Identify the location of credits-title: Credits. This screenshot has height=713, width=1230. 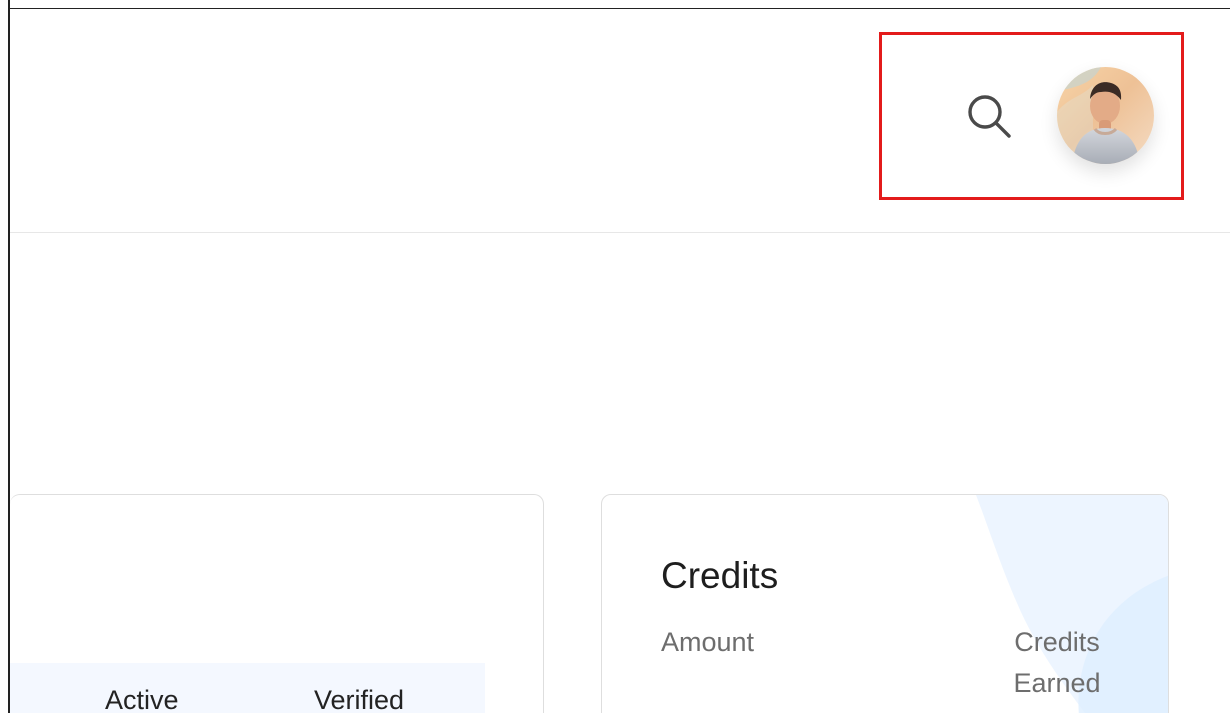
(720, 575).